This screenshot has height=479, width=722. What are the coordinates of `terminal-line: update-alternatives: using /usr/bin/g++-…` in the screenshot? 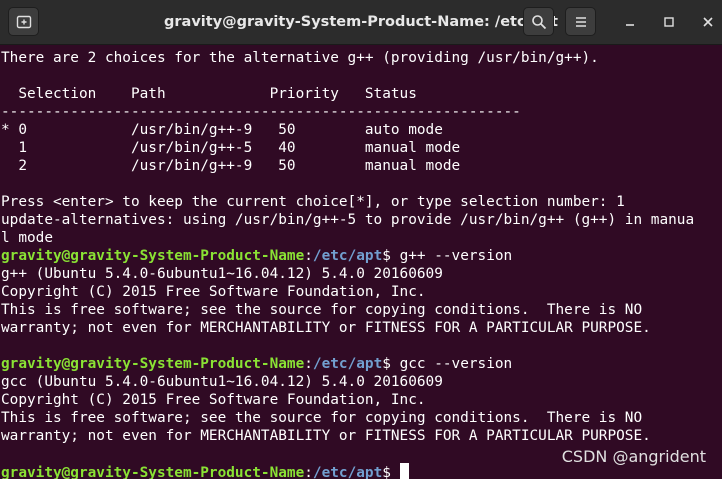 It's located at (348, 220).